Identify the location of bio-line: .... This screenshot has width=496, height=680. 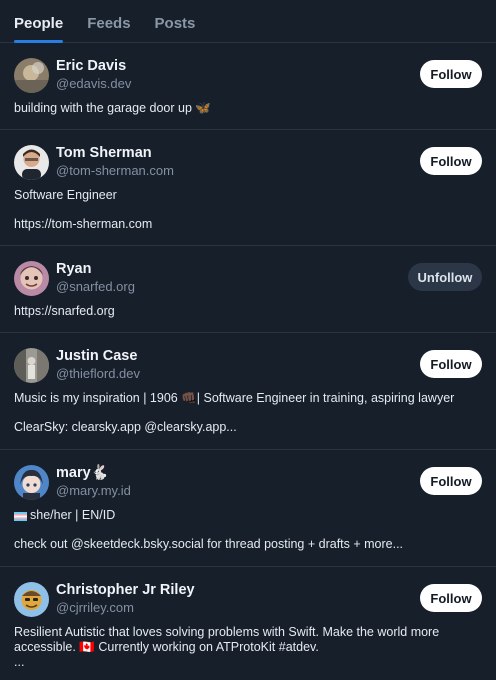
(19, 662).